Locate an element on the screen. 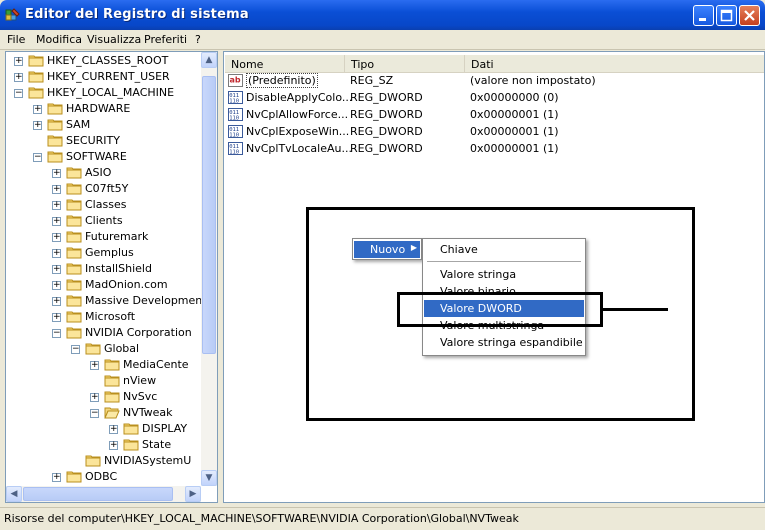  tree-node-label: ODBC is located at coordinates (101, 476).